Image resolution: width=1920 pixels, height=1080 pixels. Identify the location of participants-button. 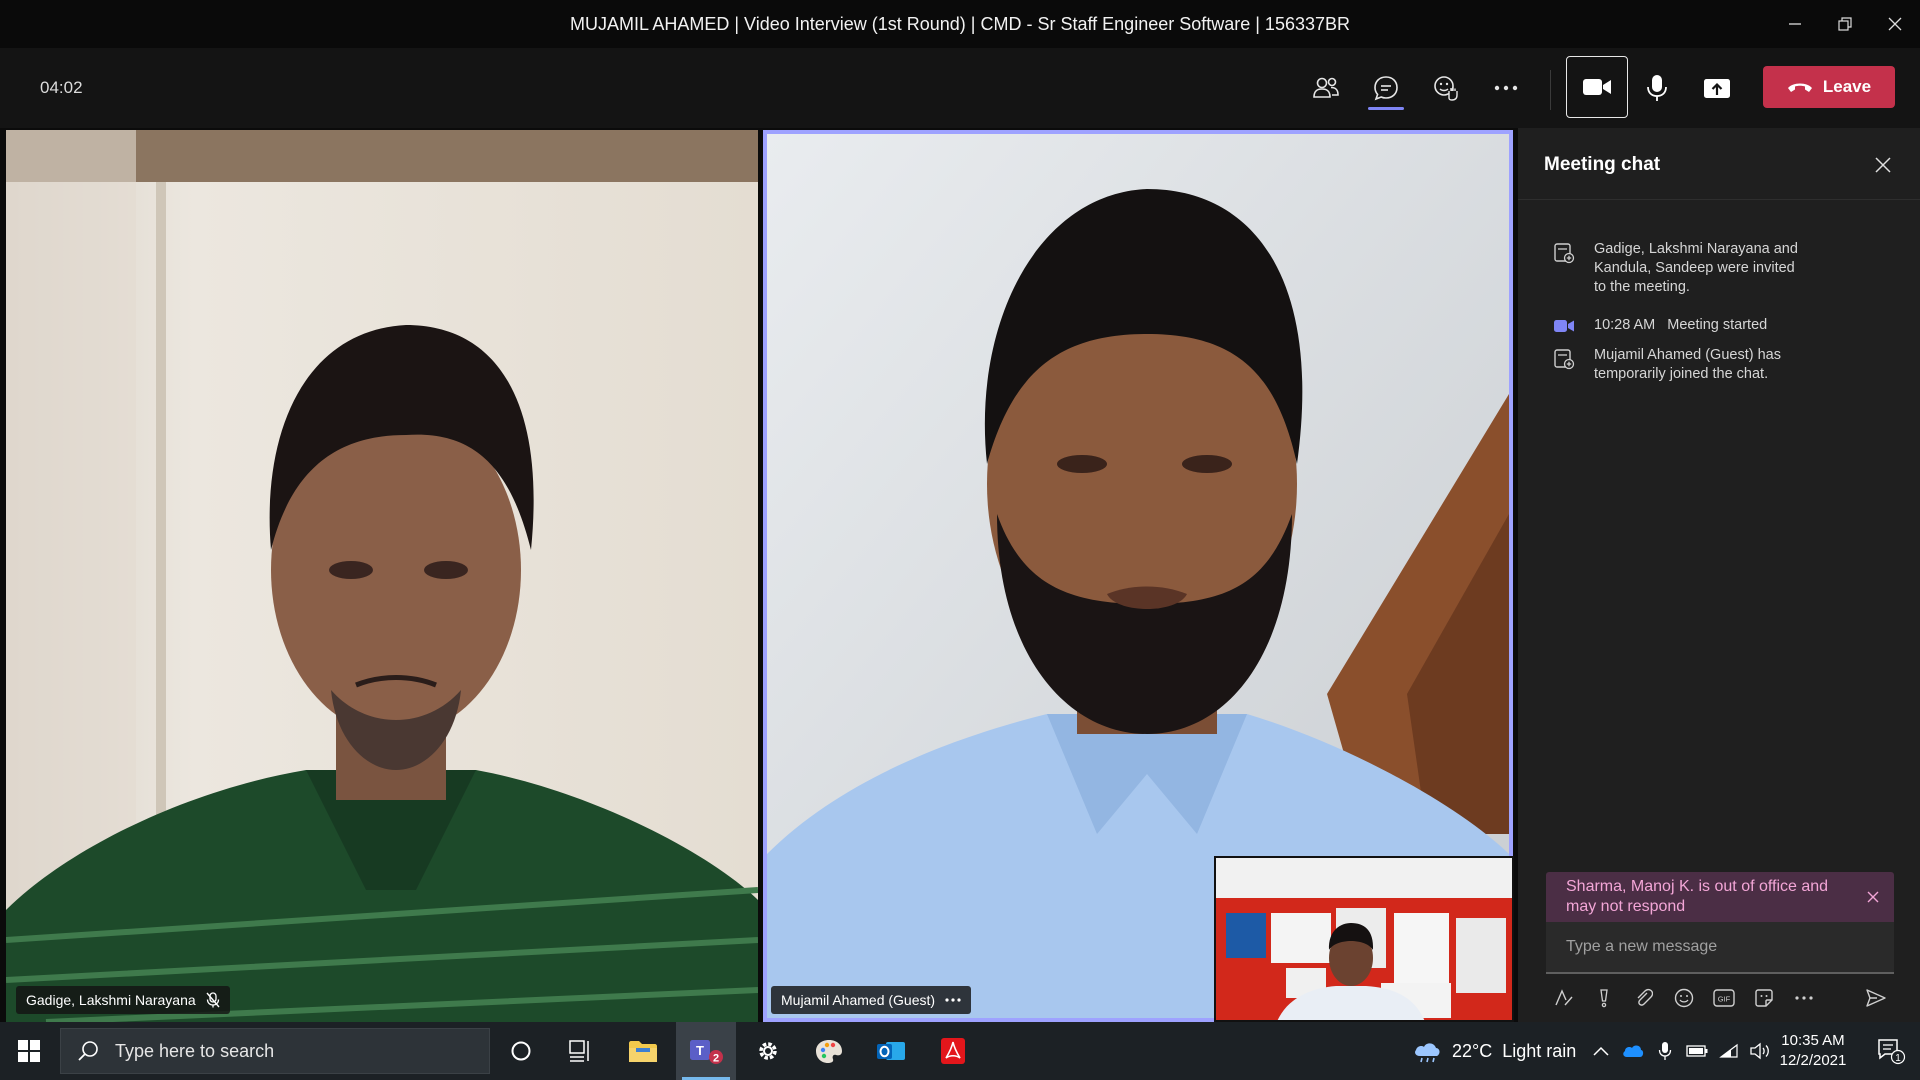
(1326, 88).